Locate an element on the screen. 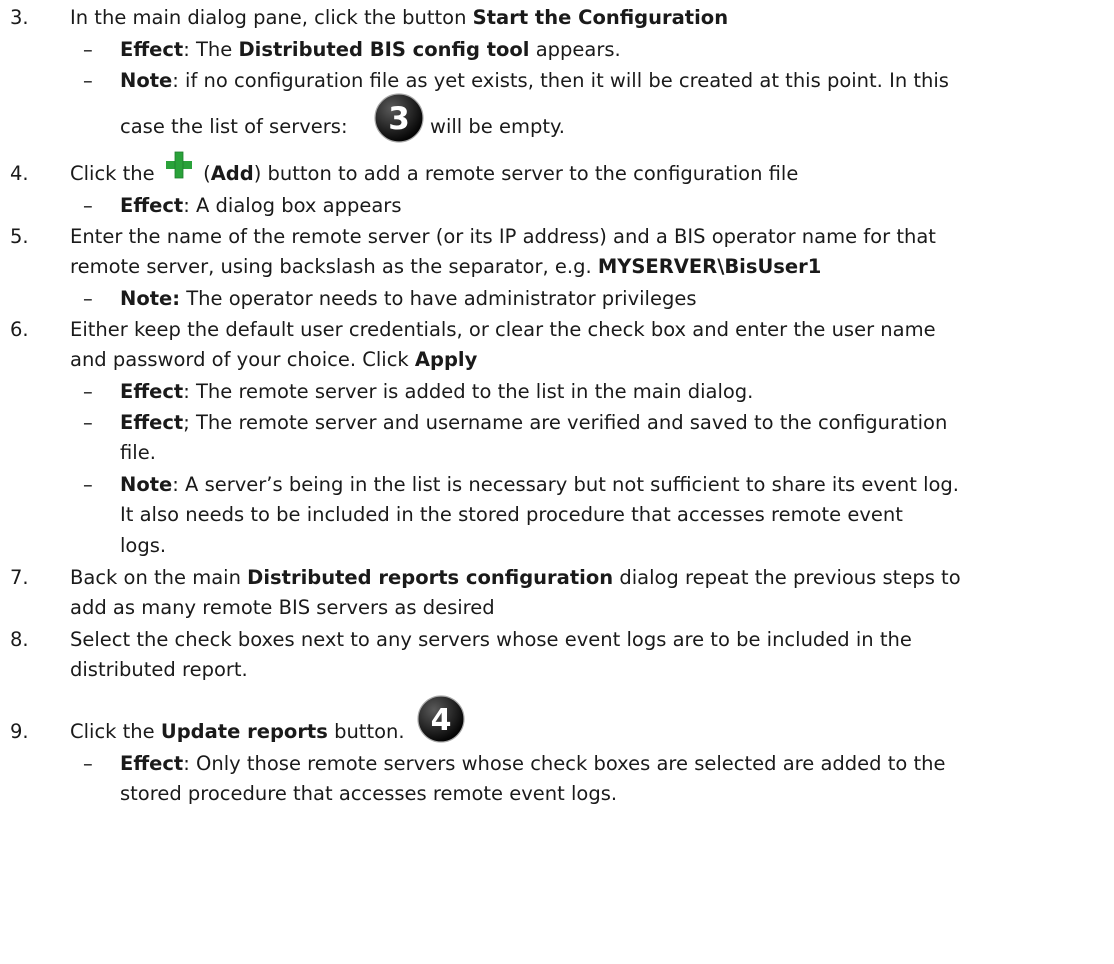  badge-4-number: 4 is located at coordinates (441, 720).